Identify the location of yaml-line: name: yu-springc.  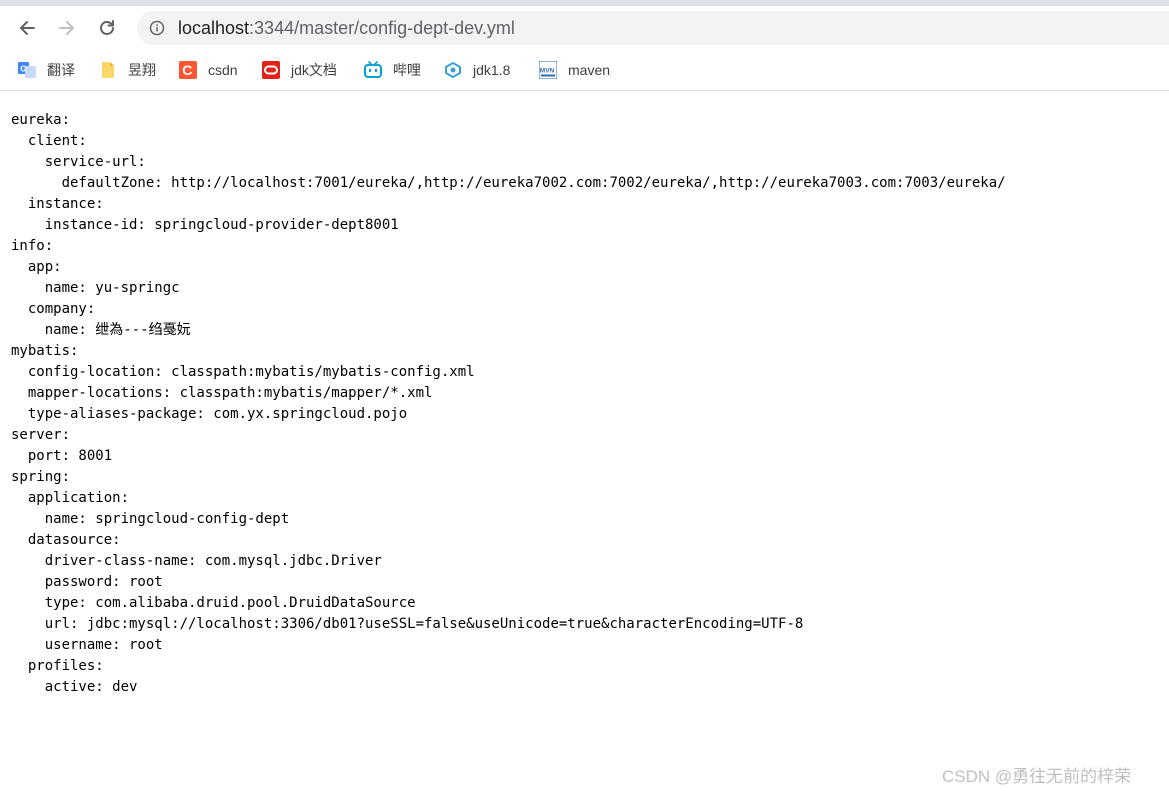
(95, 288).